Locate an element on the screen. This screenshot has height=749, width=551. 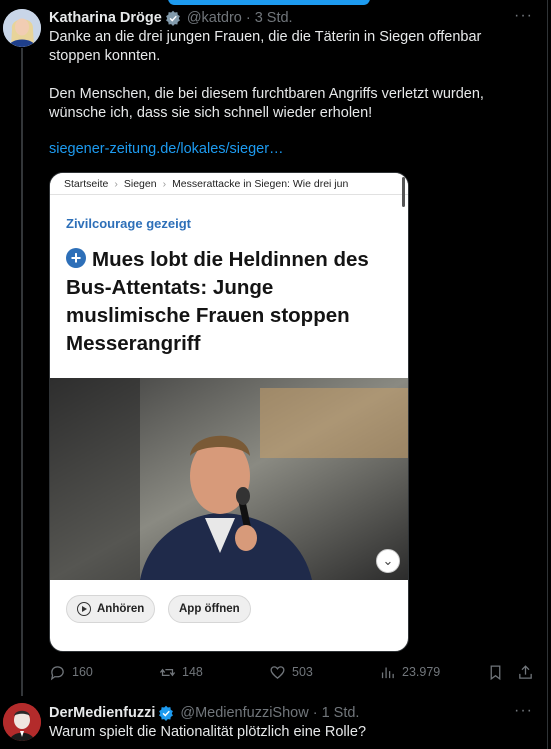
views-count: 23.979 is located at coordinates (421, 672).